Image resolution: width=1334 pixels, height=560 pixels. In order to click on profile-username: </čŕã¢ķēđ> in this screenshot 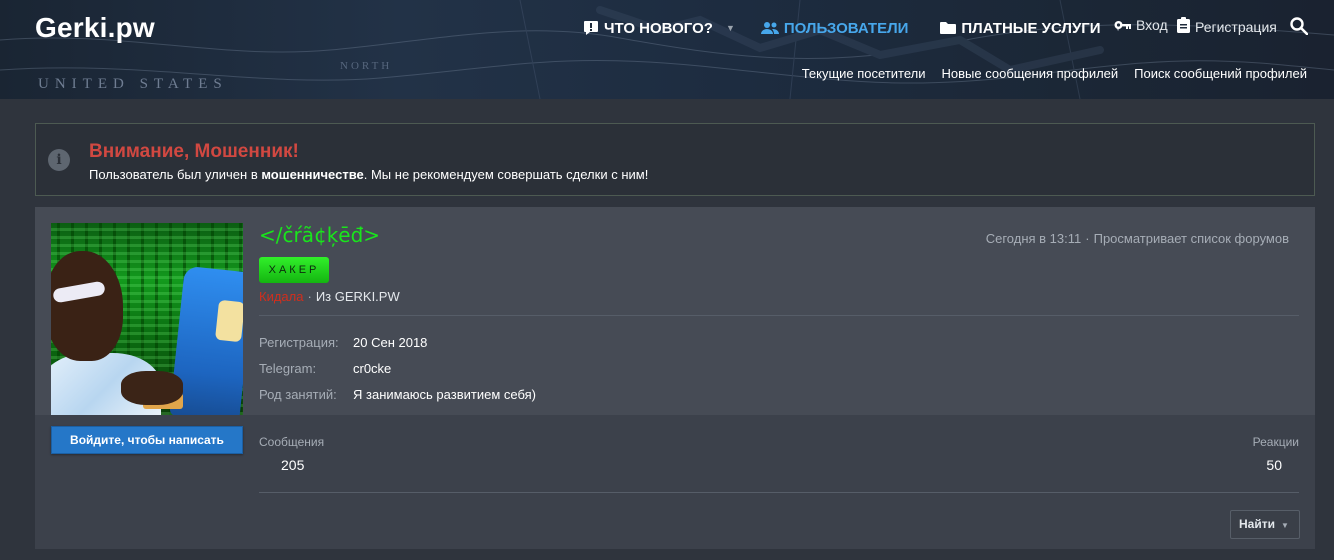, I will do `click(320, 235)`.